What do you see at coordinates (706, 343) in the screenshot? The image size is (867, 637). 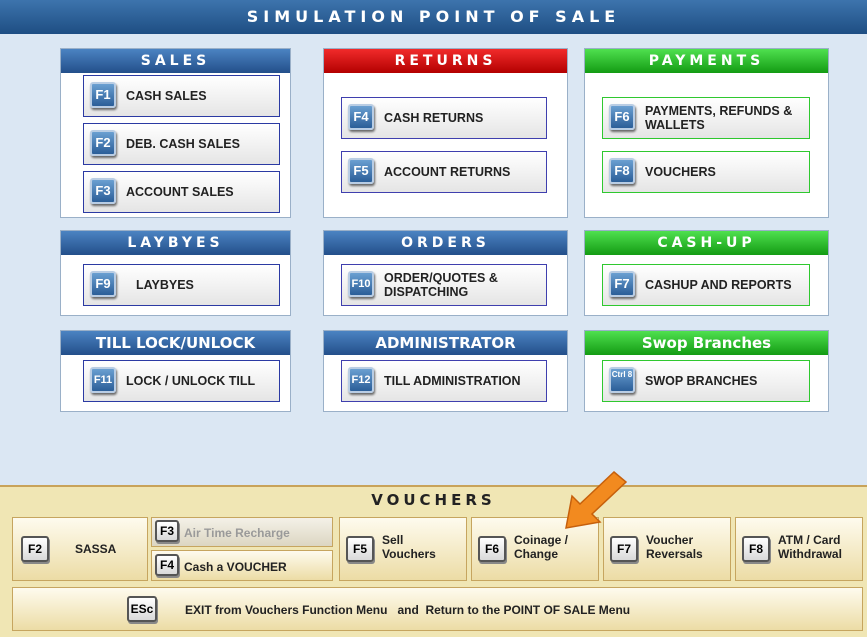 I see `swop-header: Swop Branches` at bounding box center [706, 343].